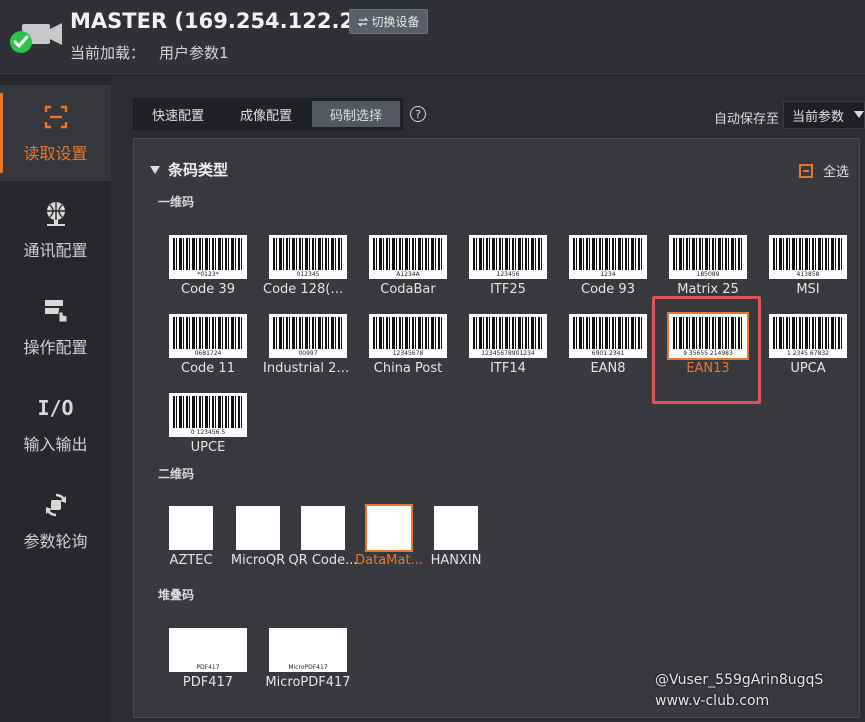  Describe the element at coordinates (739, 691) in the screenshot. I see `watermark: @Vuser_559gArin8ugqS www.v-club.com` at that location.